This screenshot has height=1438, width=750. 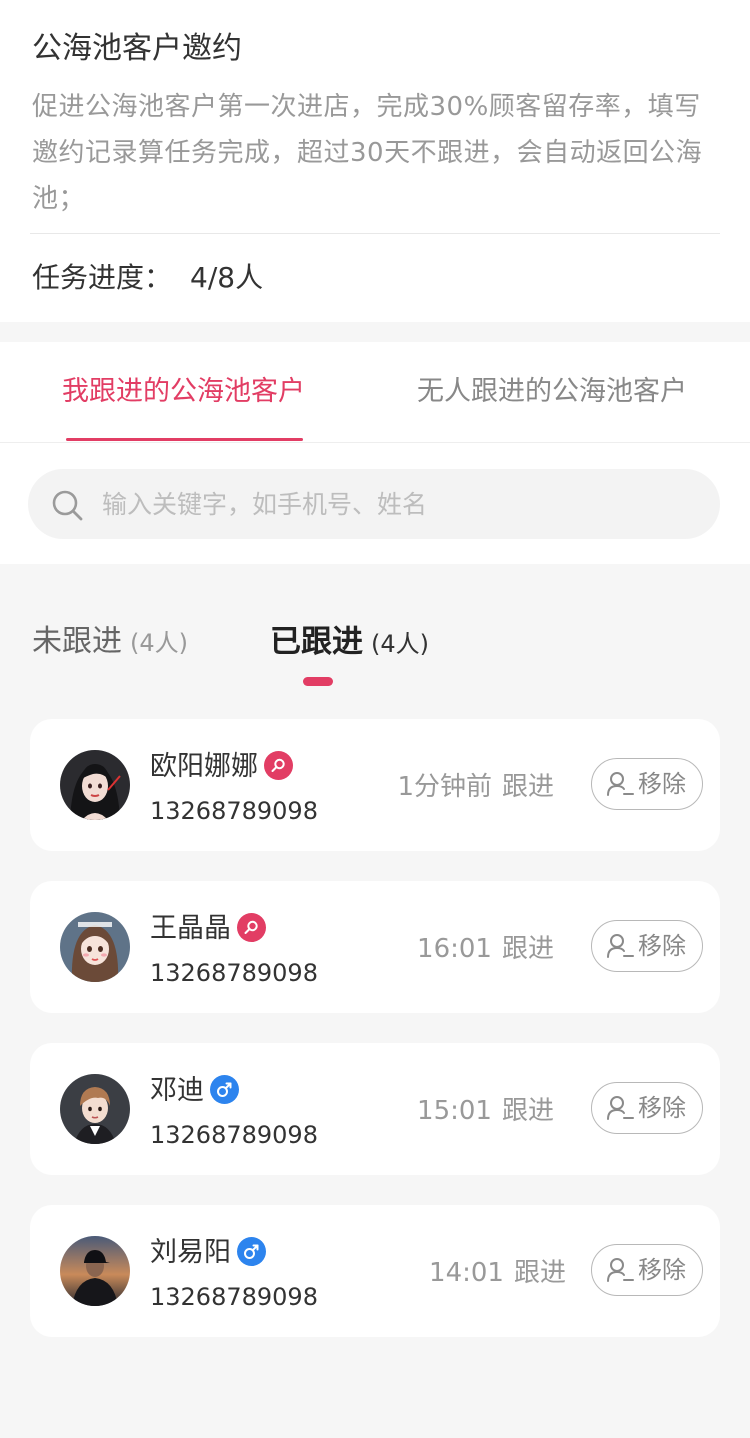 What do you see at coordinates (454, 1111) in the screenshot?
I see `follow-time-value: 15:01` at bounding box center [454, 1111].